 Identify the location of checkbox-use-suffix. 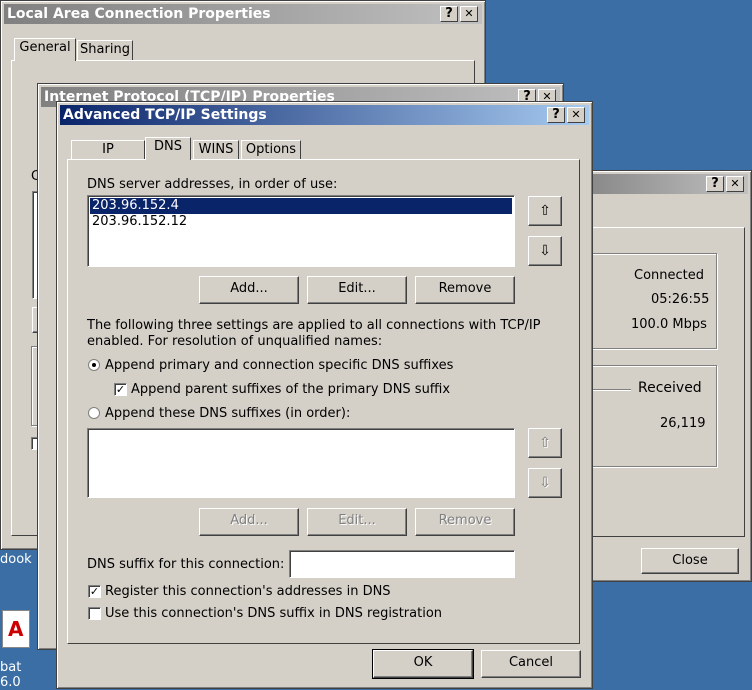
(94, 613).